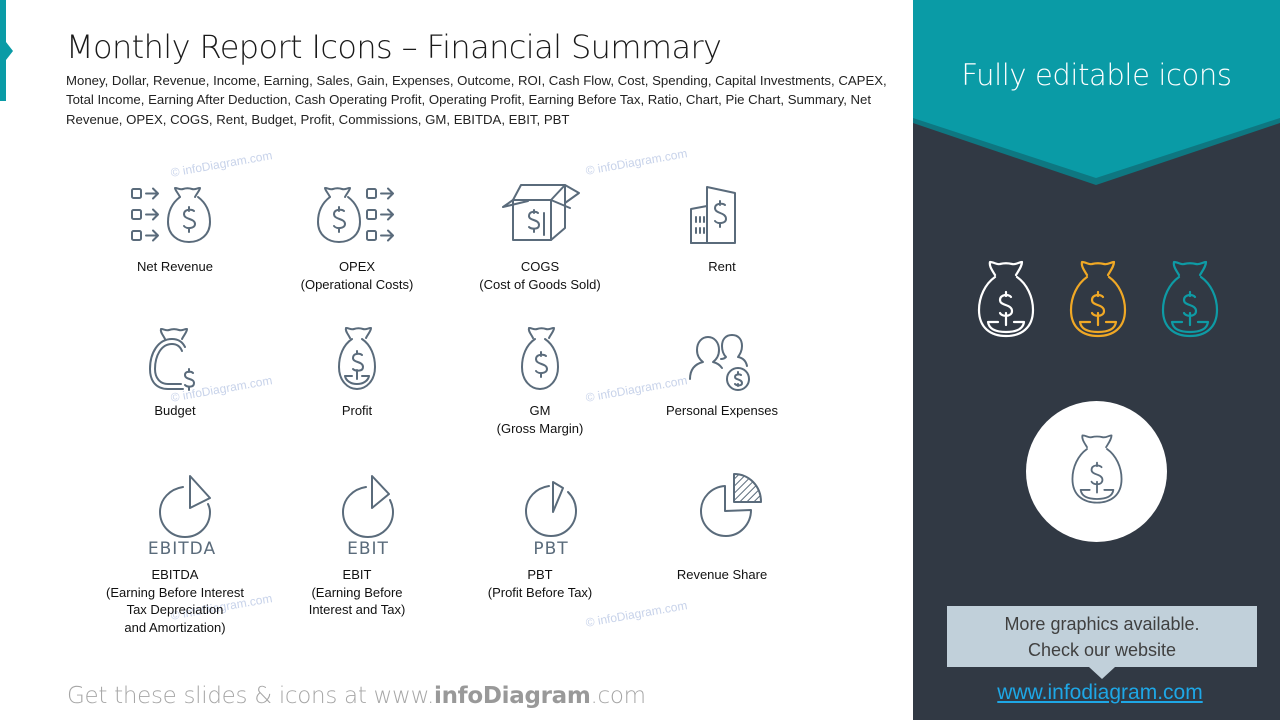 Image resolution: width=1280 pixels, height=720 pixels. I want to click on icon-card-cogs: COGS (Cost of Goods Sold), so click(540, 238).